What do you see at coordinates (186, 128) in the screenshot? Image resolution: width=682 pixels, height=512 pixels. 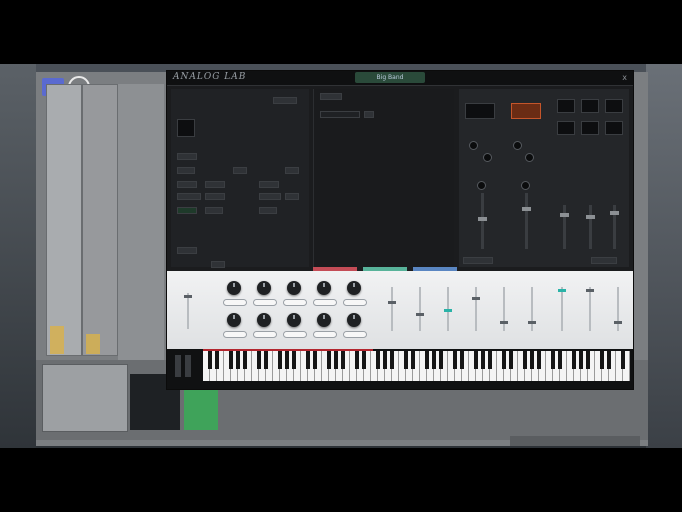 I see `sound-thumbnail` at bounding box center [186, 128].